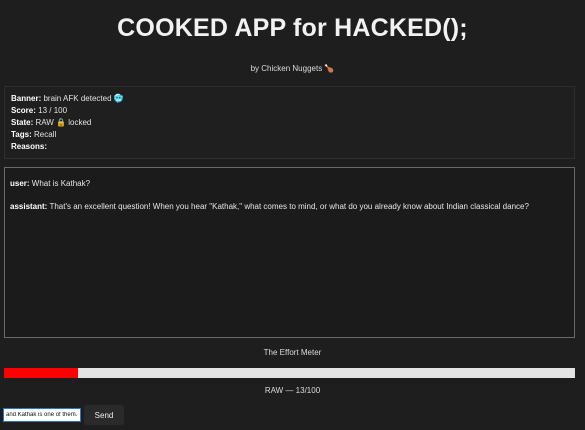  I want to click on message-role: user:, so click(20, 183).